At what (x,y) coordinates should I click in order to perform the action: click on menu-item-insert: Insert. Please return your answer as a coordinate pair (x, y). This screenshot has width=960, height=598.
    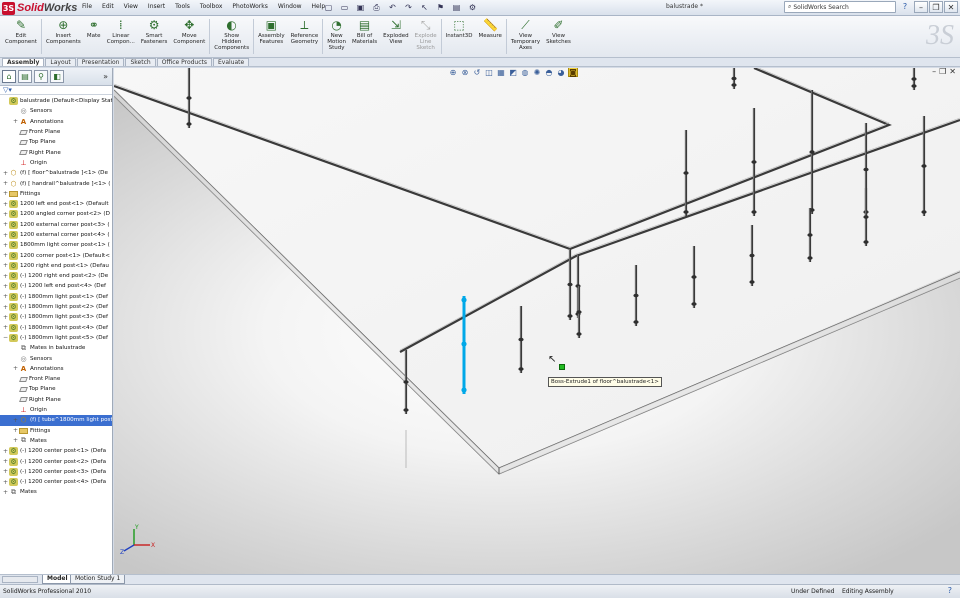
    Looking at the image, I should click on (156, 6).